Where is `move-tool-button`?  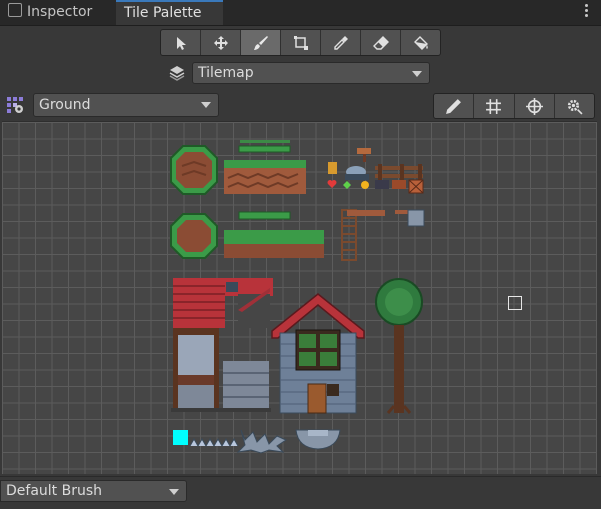 move-tool-button is located at coordinates (221, 42).